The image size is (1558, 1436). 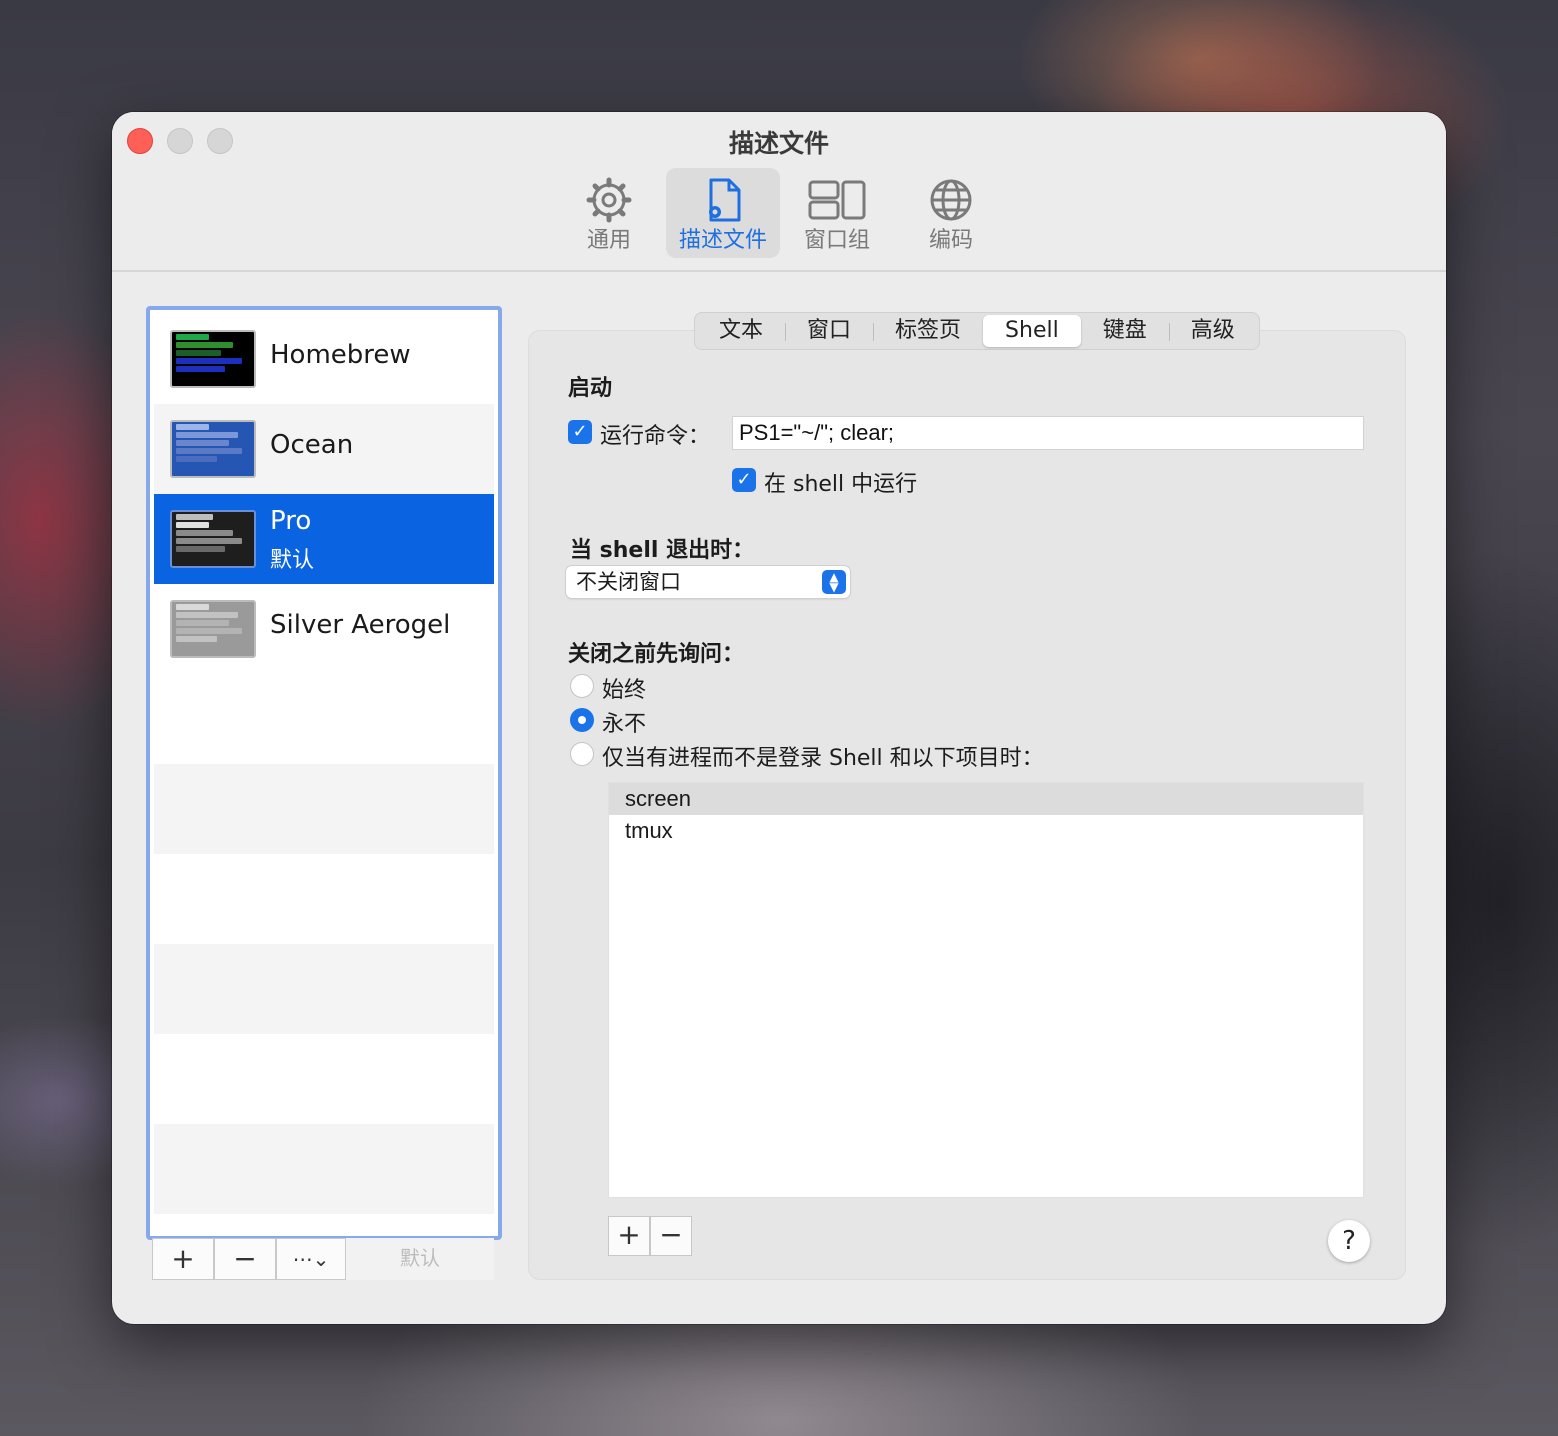 What do you see at coordinates (420, 1259) in the screenshot?
I see `set-default-button: 默认` at bounding box center [420, 1259].